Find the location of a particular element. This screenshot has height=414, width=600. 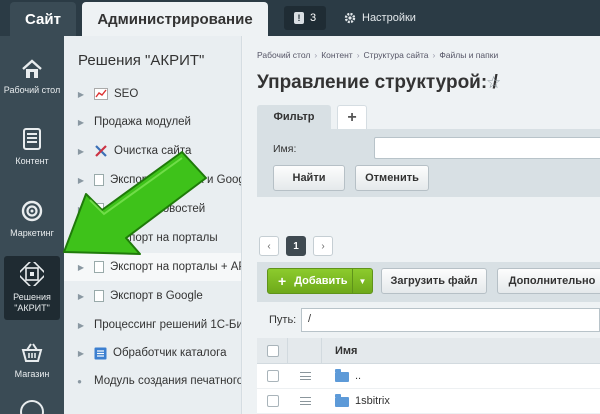

menu-marketing: Маркетинг is located at coordinates (32, 219).